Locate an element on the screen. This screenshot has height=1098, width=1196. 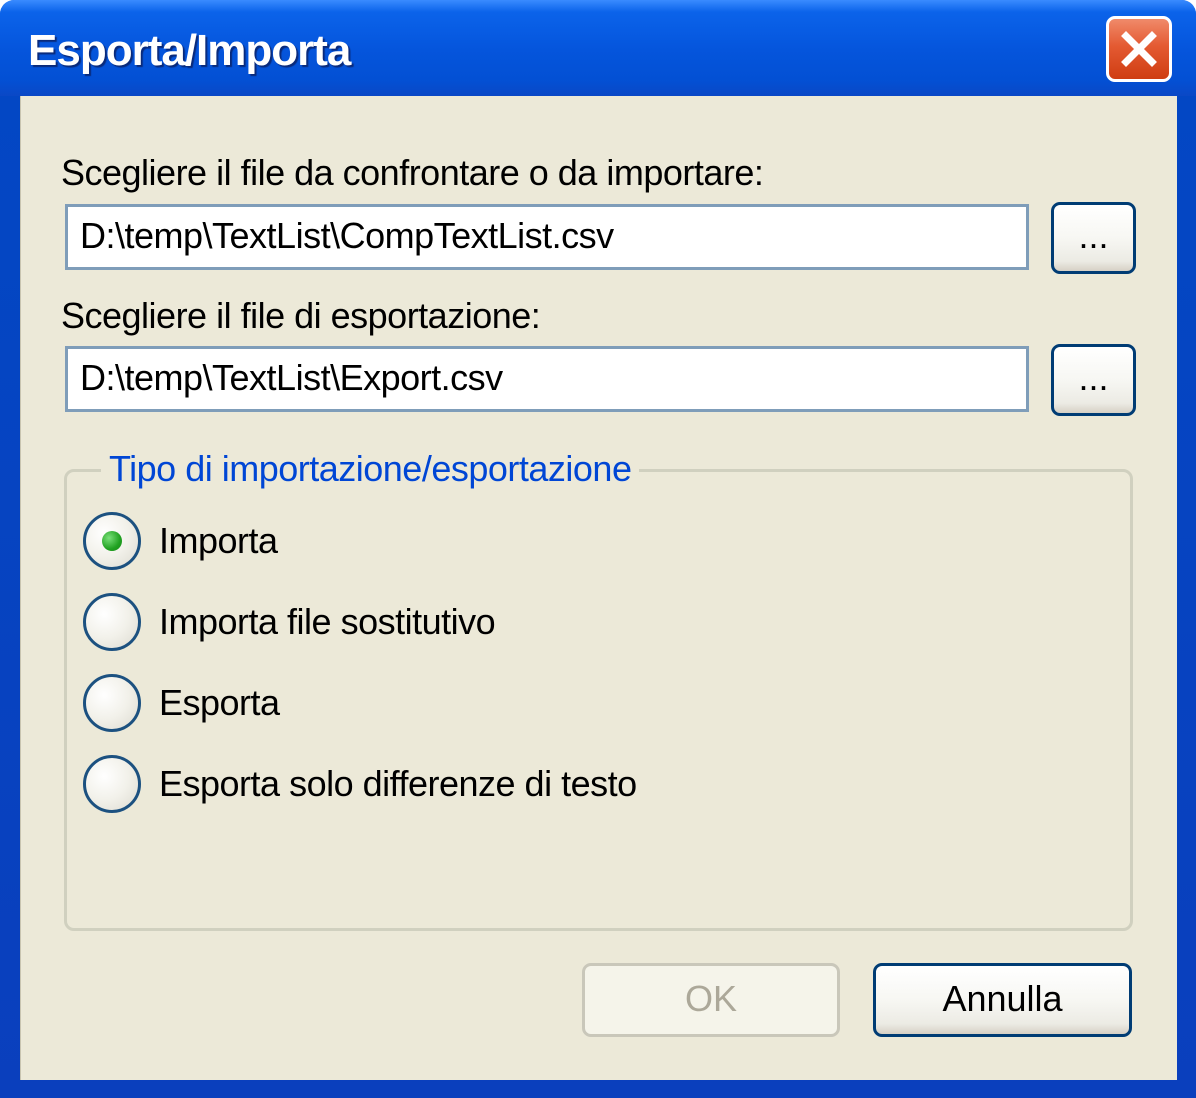
radio-importa-file-sostitutivo is located at coordinates (112, 622).